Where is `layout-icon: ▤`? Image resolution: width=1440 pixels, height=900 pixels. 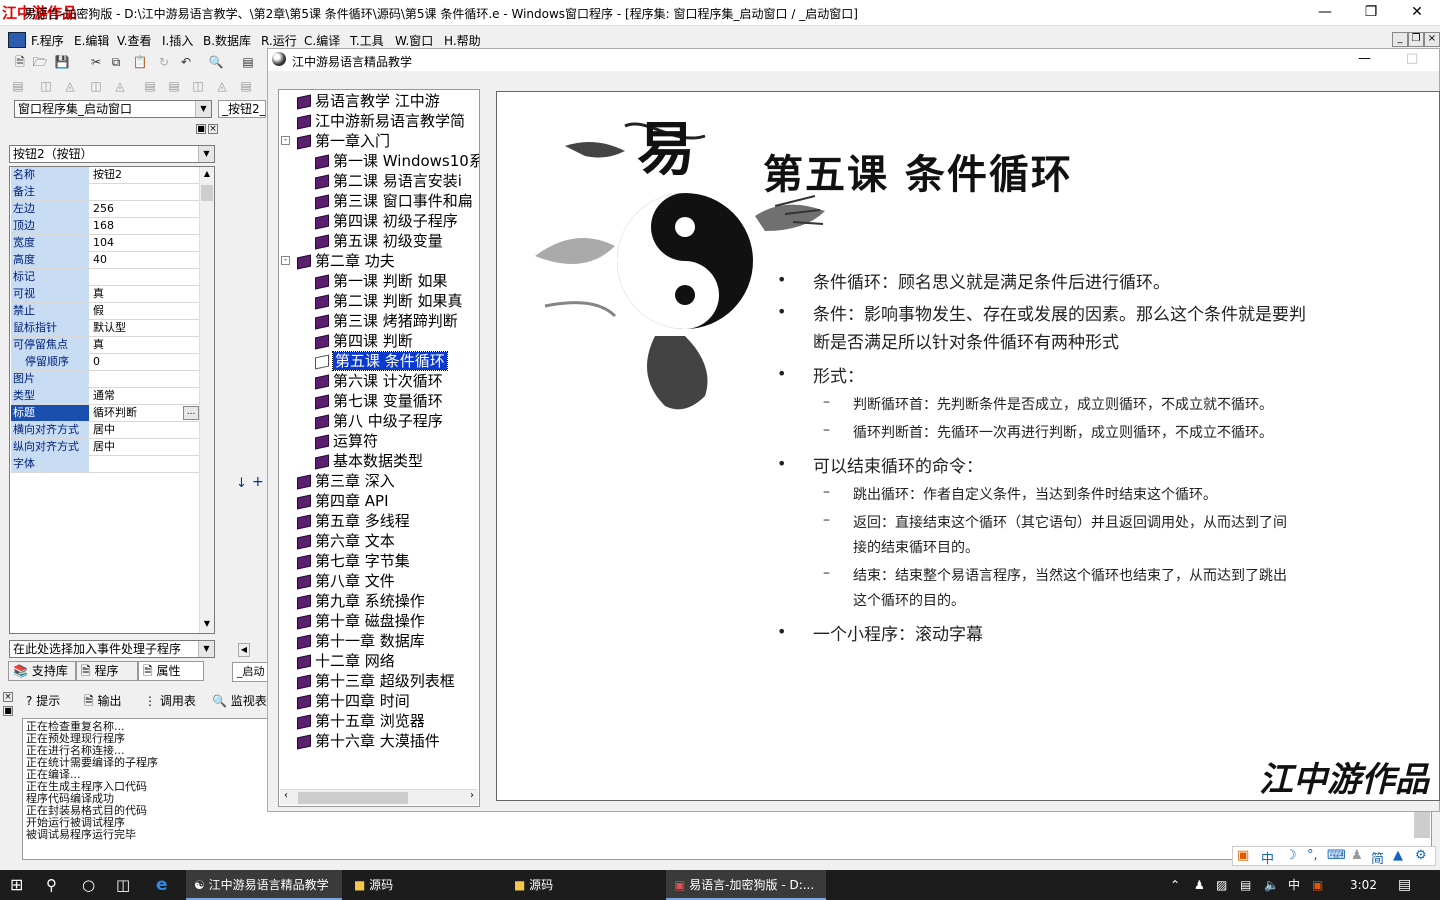 layout-icon: ▤ is located at coordinates (248, 62).